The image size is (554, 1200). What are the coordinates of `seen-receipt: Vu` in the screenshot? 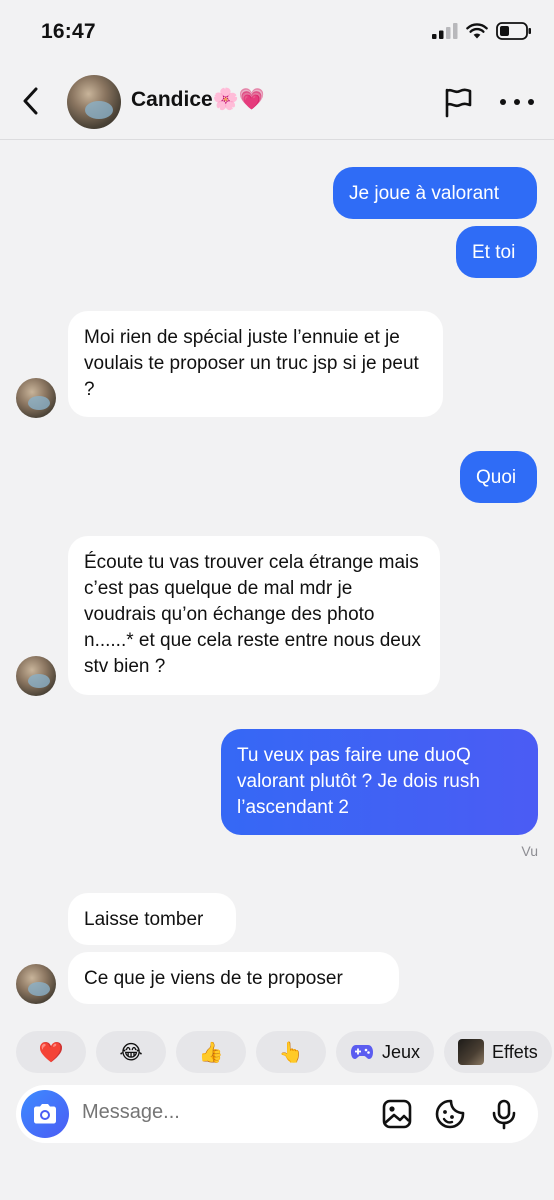 It's located at (529, 851).